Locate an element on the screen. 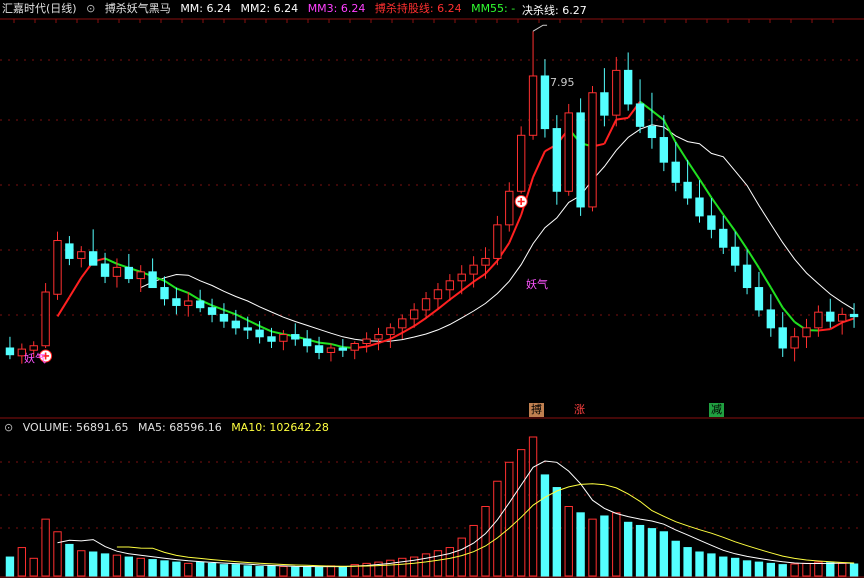 Image resolution: width=864 pixels, height=578 pixels. mm55-value: MM55: - is located at coordinates (493, 8).